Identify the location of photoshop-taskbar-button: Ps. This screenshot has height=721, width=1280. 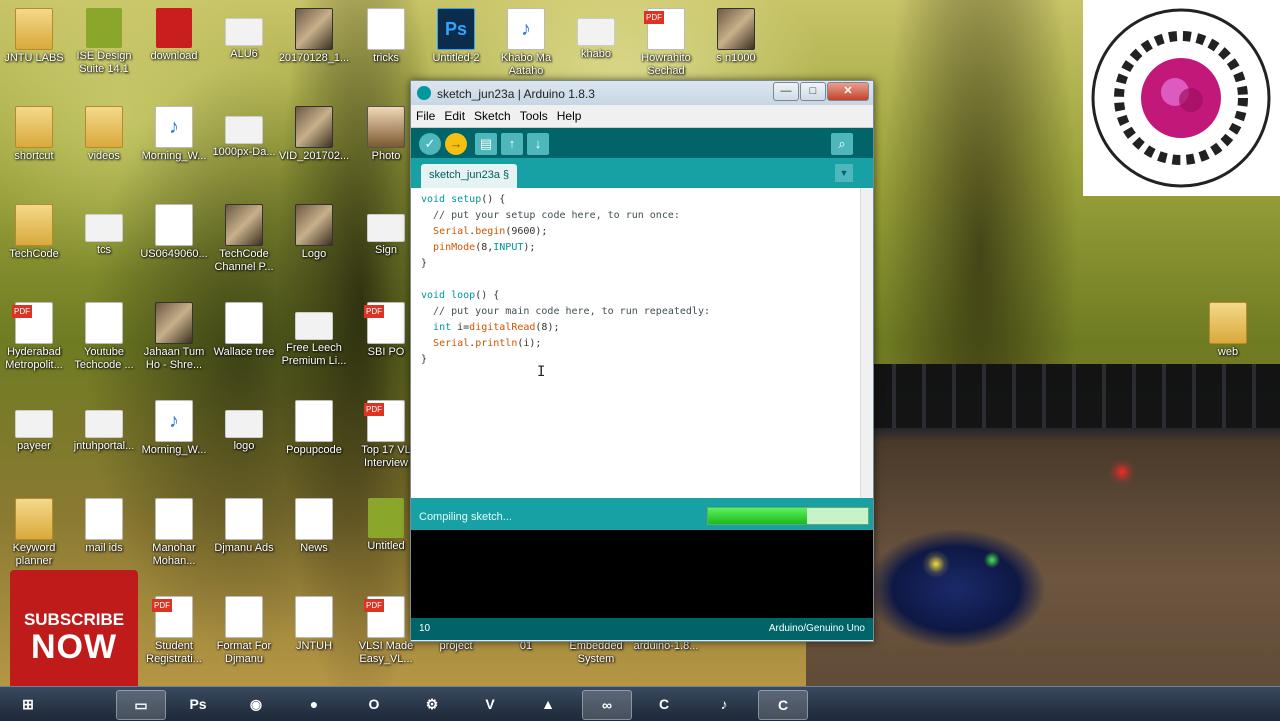
(198, 704).